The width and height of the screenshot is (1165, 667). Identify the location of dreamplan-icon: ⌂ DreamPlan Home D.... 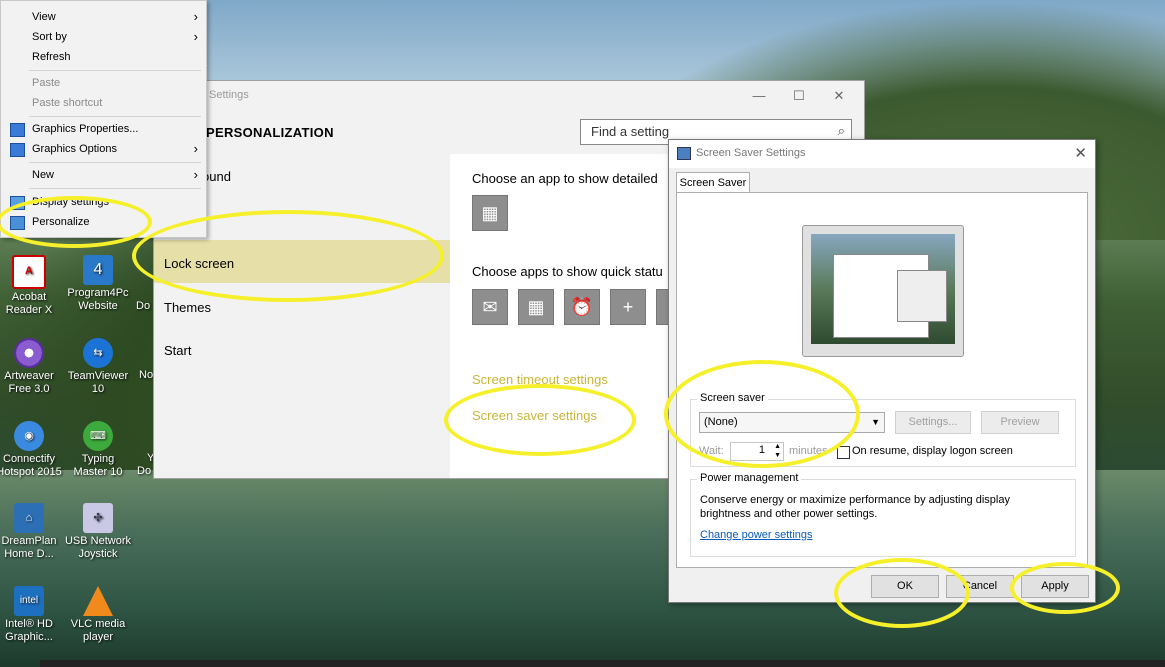
(32, 532).